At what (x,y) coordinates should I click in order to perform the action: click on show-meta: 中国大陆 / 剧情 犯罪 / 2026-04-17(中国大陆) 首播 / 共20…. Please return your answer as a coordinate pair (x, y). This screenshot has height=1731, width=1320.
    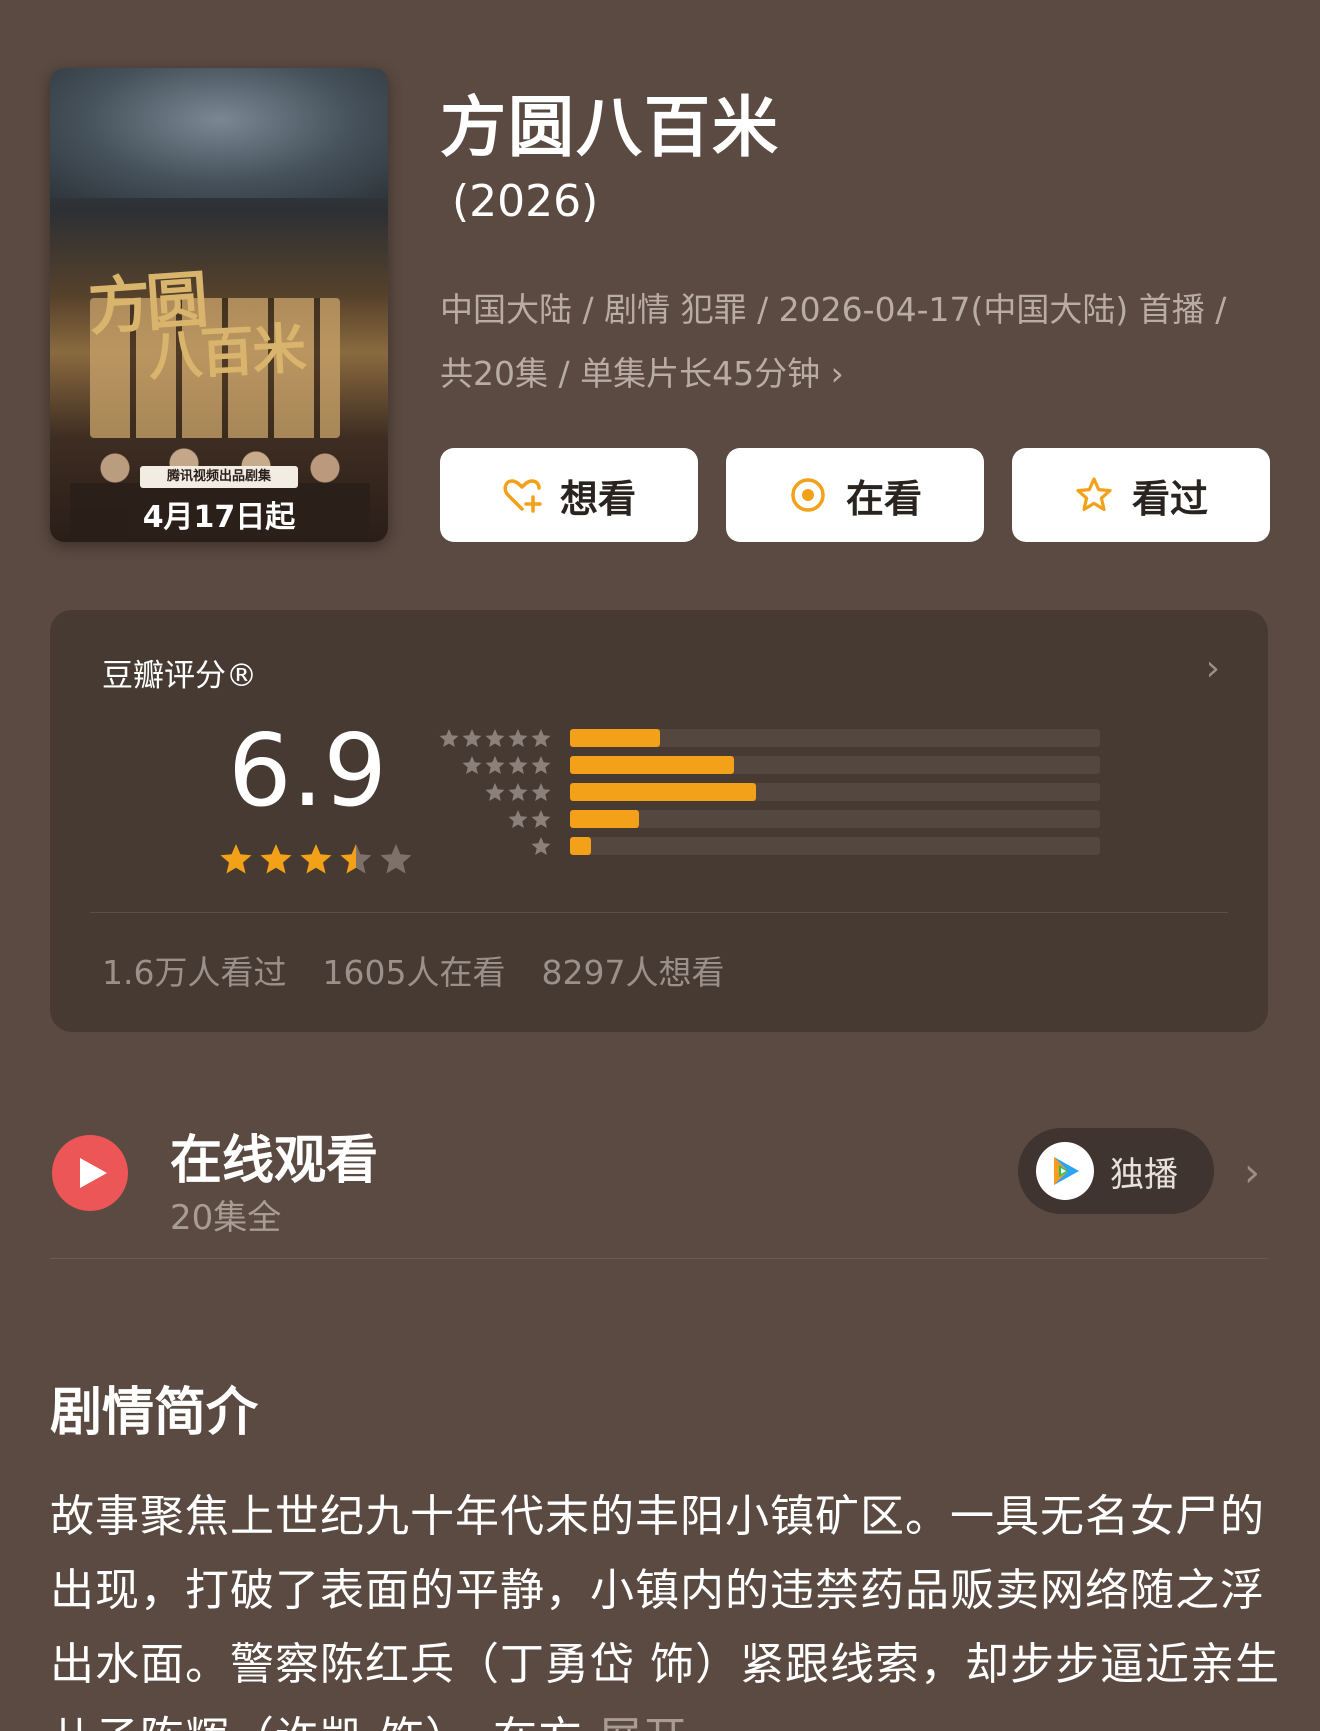
    Looking at the image, I should click on (850, 342).